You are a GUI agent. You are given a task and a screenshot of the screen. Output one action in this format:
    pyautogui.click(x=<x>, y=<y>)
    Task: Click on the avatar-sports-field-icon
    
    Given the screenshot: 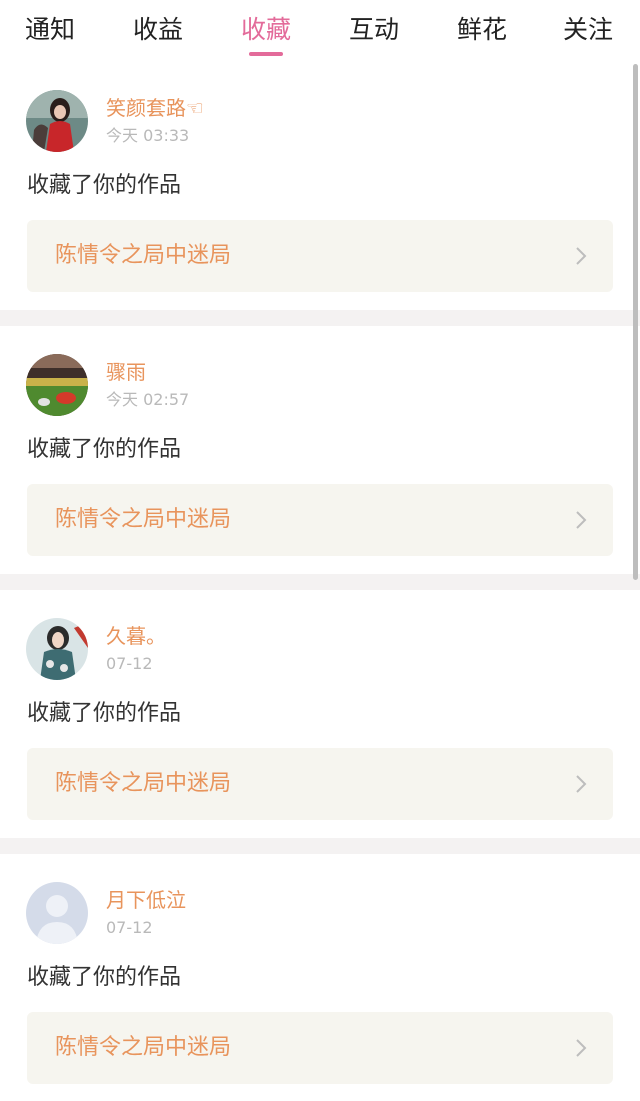 What is the action you would take?
    pyautogui.click(x=57, y=385)
    